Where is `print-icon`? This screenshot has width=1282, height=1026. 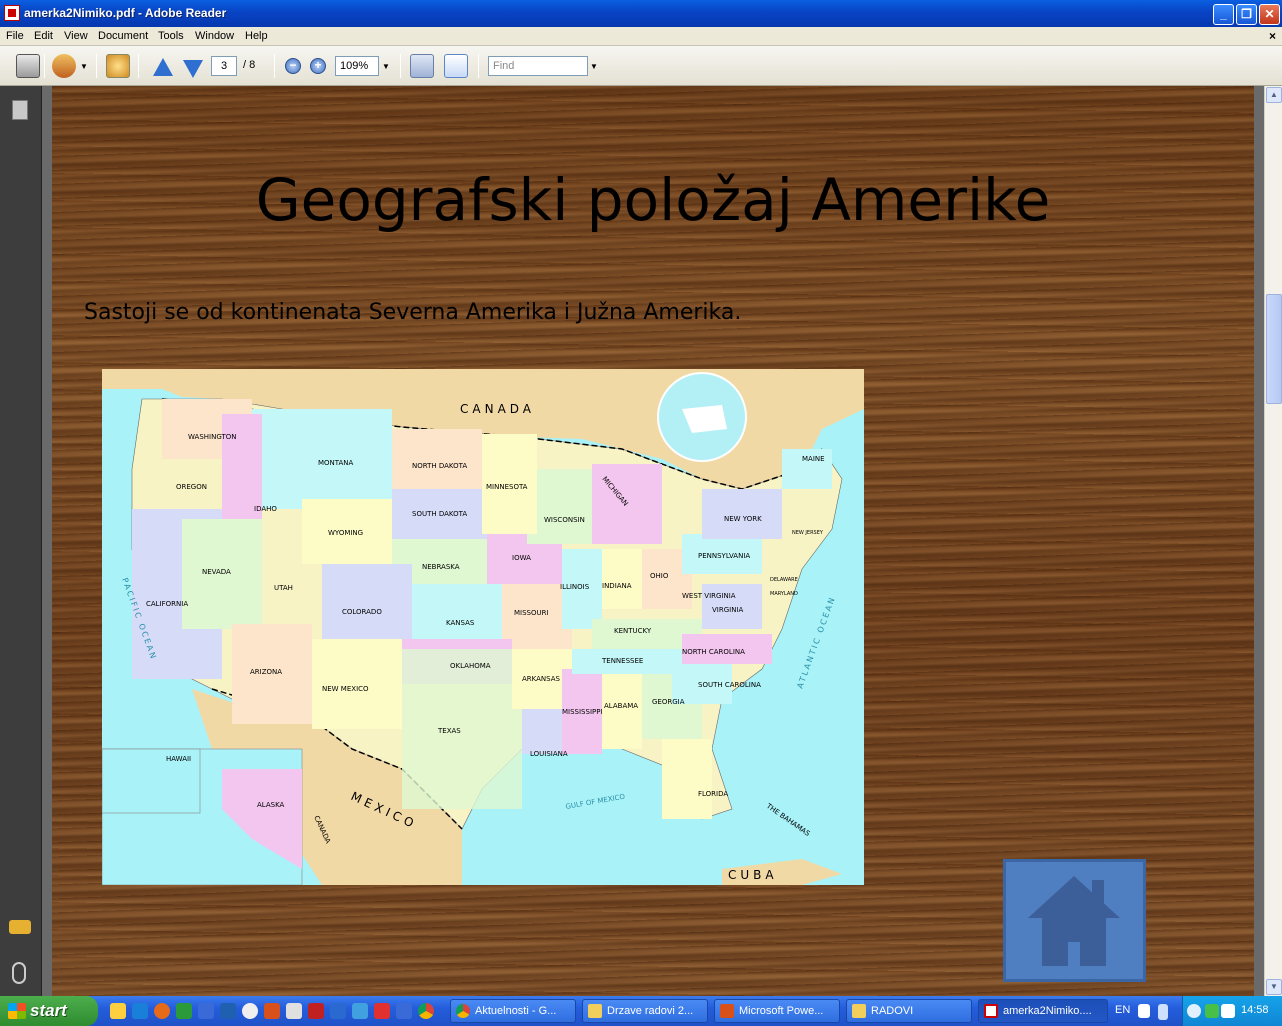
print-icon is located at coordinates (28, 66).